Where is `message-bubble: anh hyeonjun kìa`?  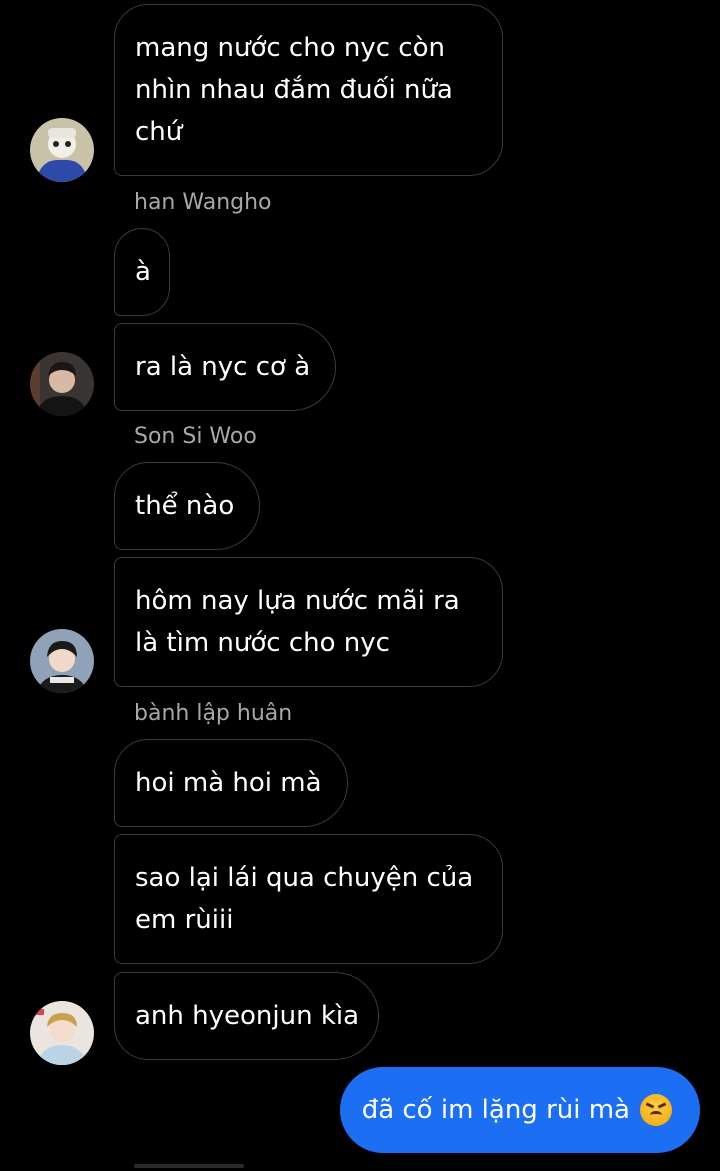
message-bubble: anh hyeonjun kìa is located at coordinates (246, 1016).